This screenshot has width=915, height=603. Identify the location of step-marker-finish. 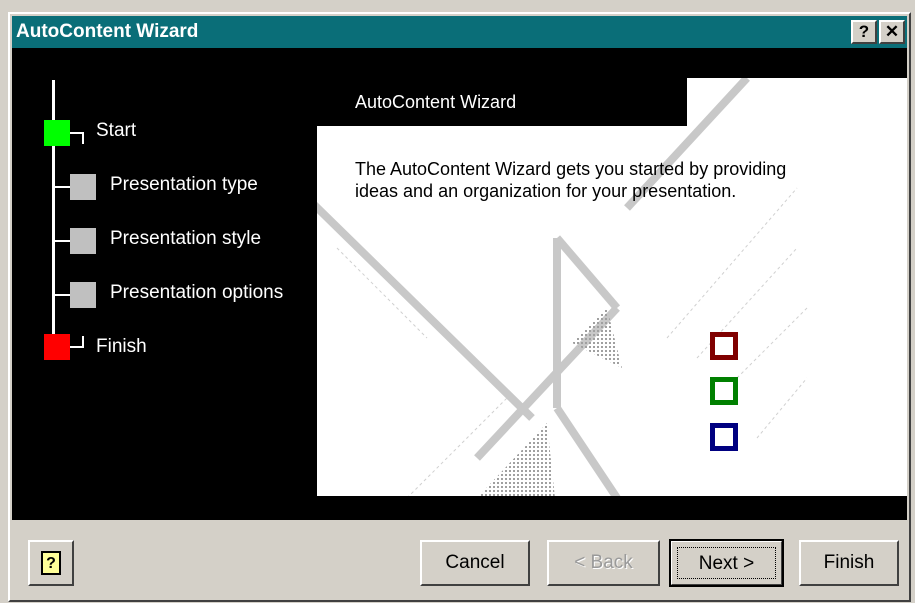
(57, 347).